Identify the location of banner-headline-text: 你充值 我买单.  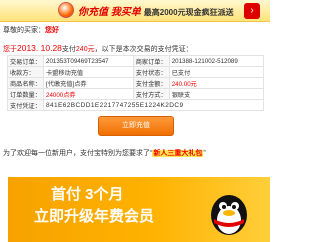
(109, 12).